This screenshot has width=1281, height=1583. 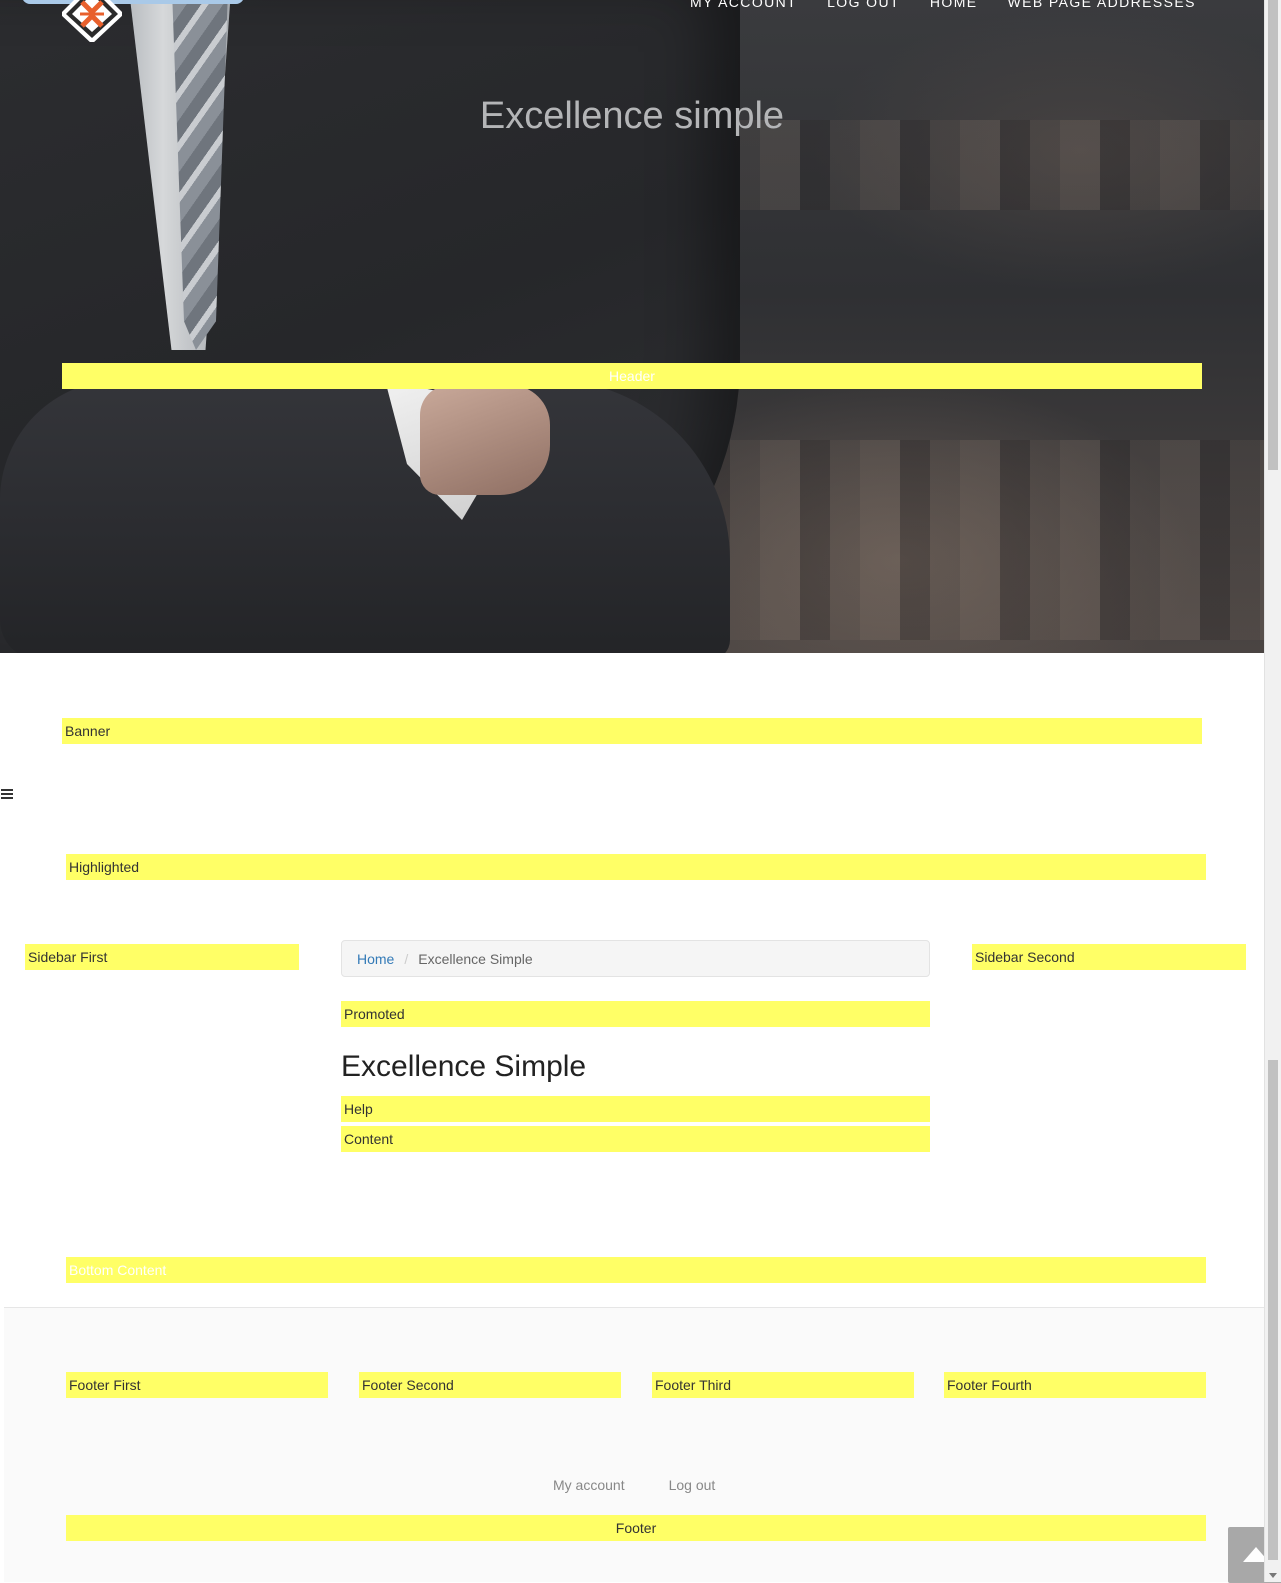 What do you see at coordinates (635, 1014) in the screenshot?
I see `region-promoted: Promoted` at bounding box center [635, 1014].